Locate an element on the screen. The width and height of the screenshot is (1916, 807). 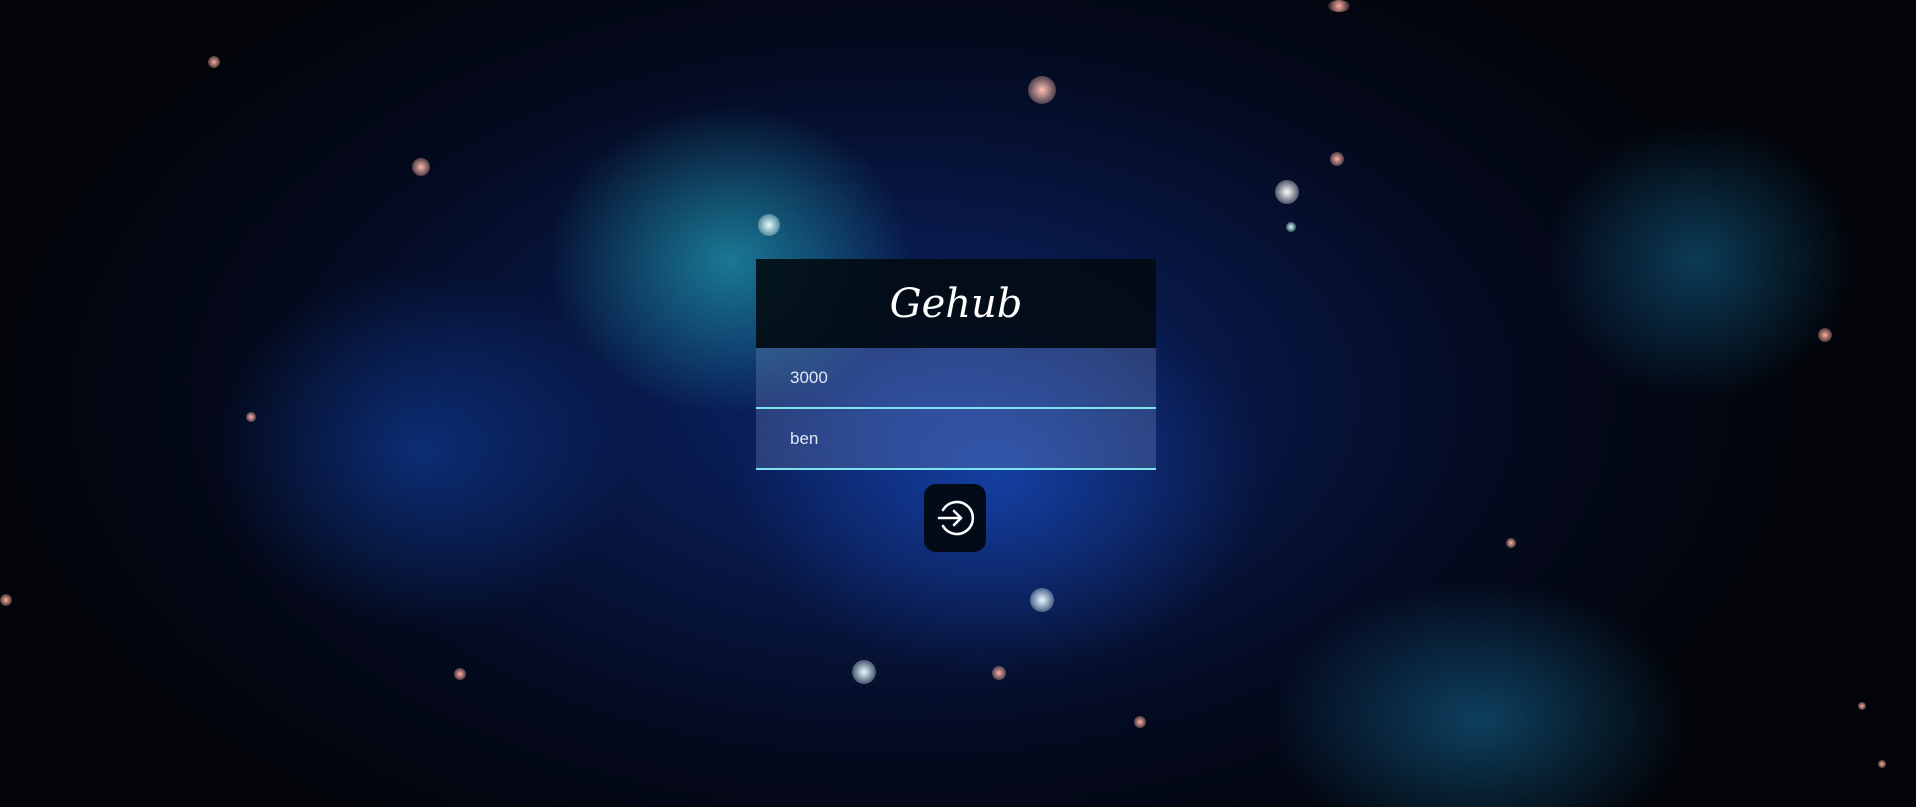
port-field is located at coordinates (956, 378).